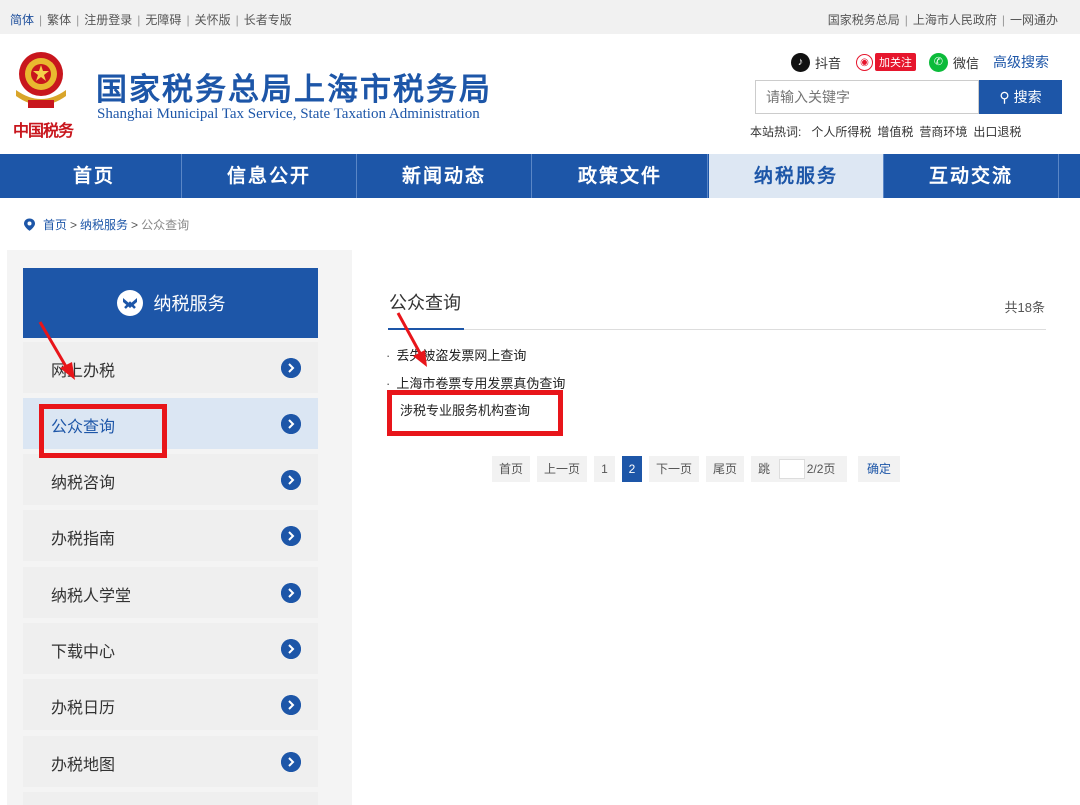 Image resolution: width=1080 pixels, height=805 pixels. Describe the element at coordinates (269, 176) in the screenshot. I see `nav-info-disclosure: 信息公开` at that location.